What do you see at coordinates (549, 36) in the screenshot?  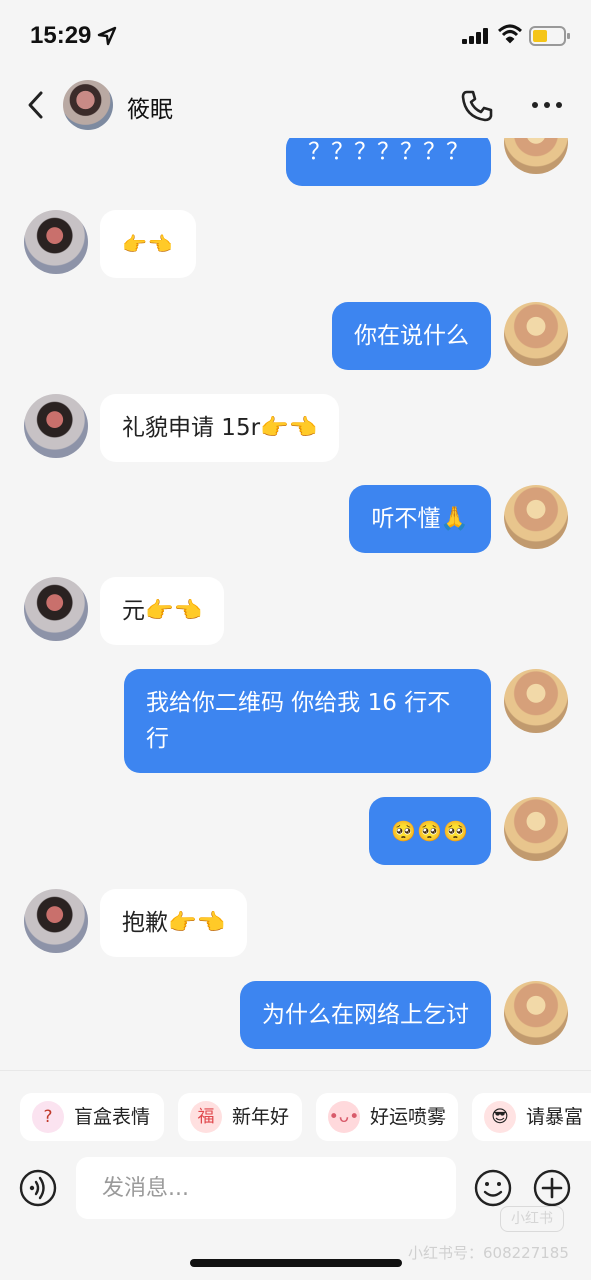 I see `battery-icon` at bounding box center [549, 36].